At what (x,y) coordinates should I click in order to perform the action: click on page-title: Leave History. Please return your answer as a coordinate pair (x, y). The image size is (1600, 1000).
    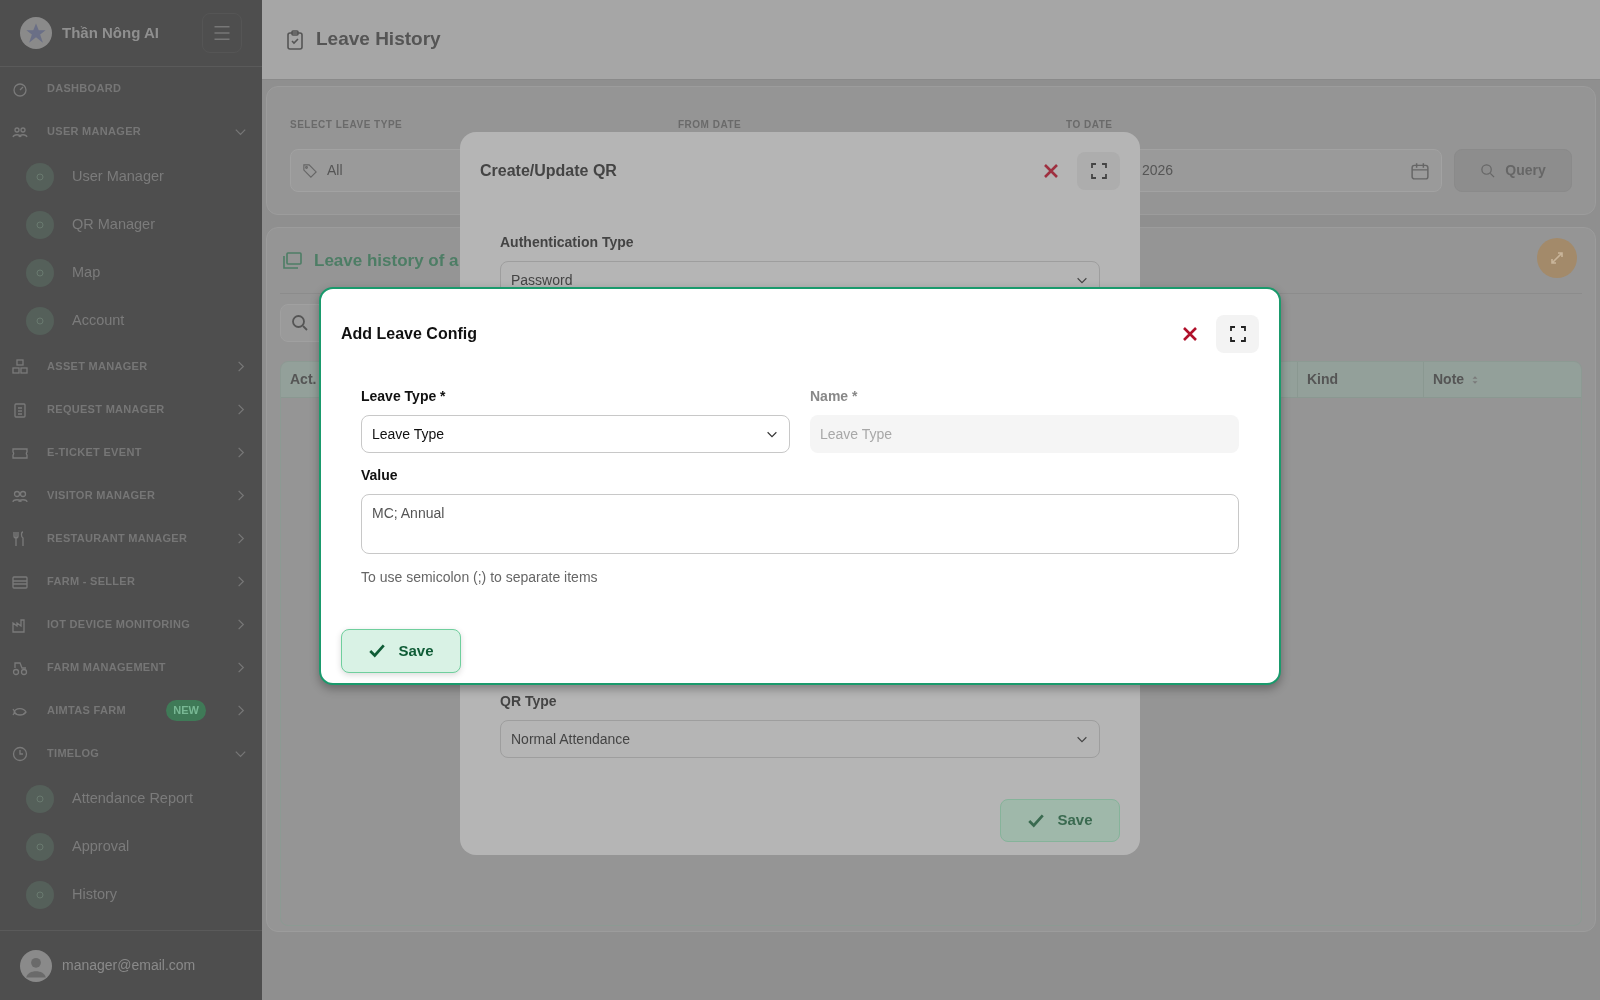
    Looking at the image, I should click on (378, 39).